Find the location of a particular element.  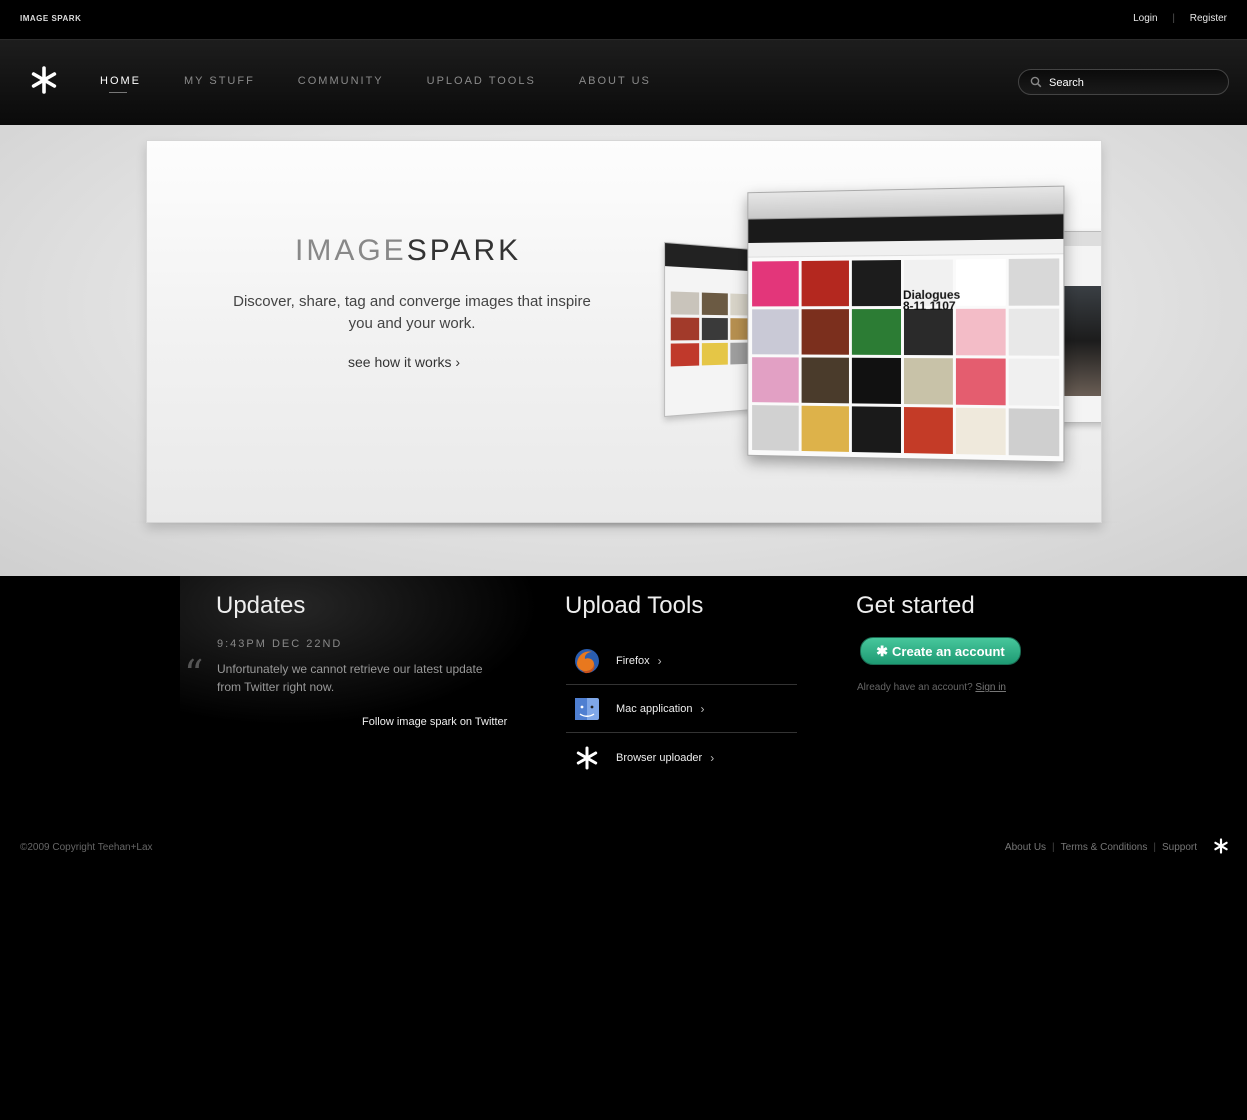

mock-dark-bar is located at coordinates (713, 257).